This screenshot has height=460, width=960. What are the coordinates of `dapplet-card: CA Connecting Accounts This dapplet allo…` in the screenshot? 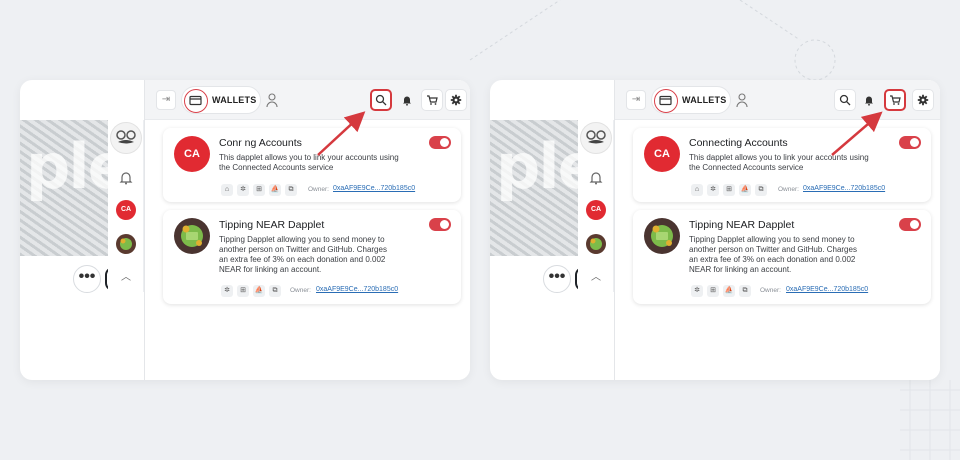 It's located at (782, 165).